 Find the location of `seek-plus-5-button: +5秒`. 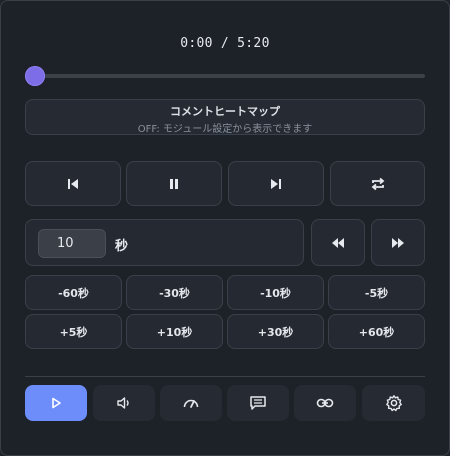

seek-plus-5-button: +5秒 is located at coordinates (73, 331).